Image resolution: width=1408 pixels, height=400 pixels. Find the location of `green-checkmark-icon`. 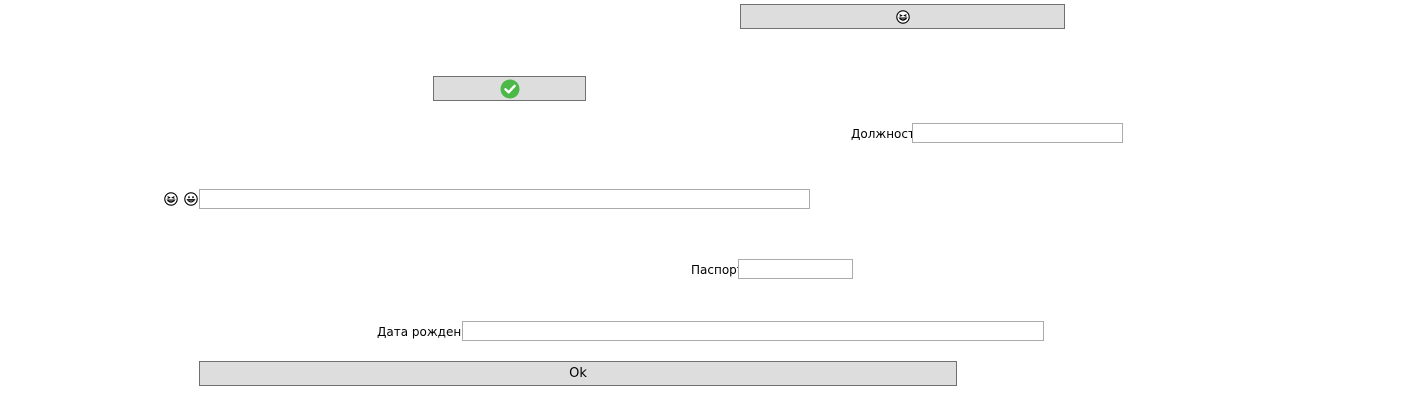

green-checkmark-icon is located at coordinates (509, 88).